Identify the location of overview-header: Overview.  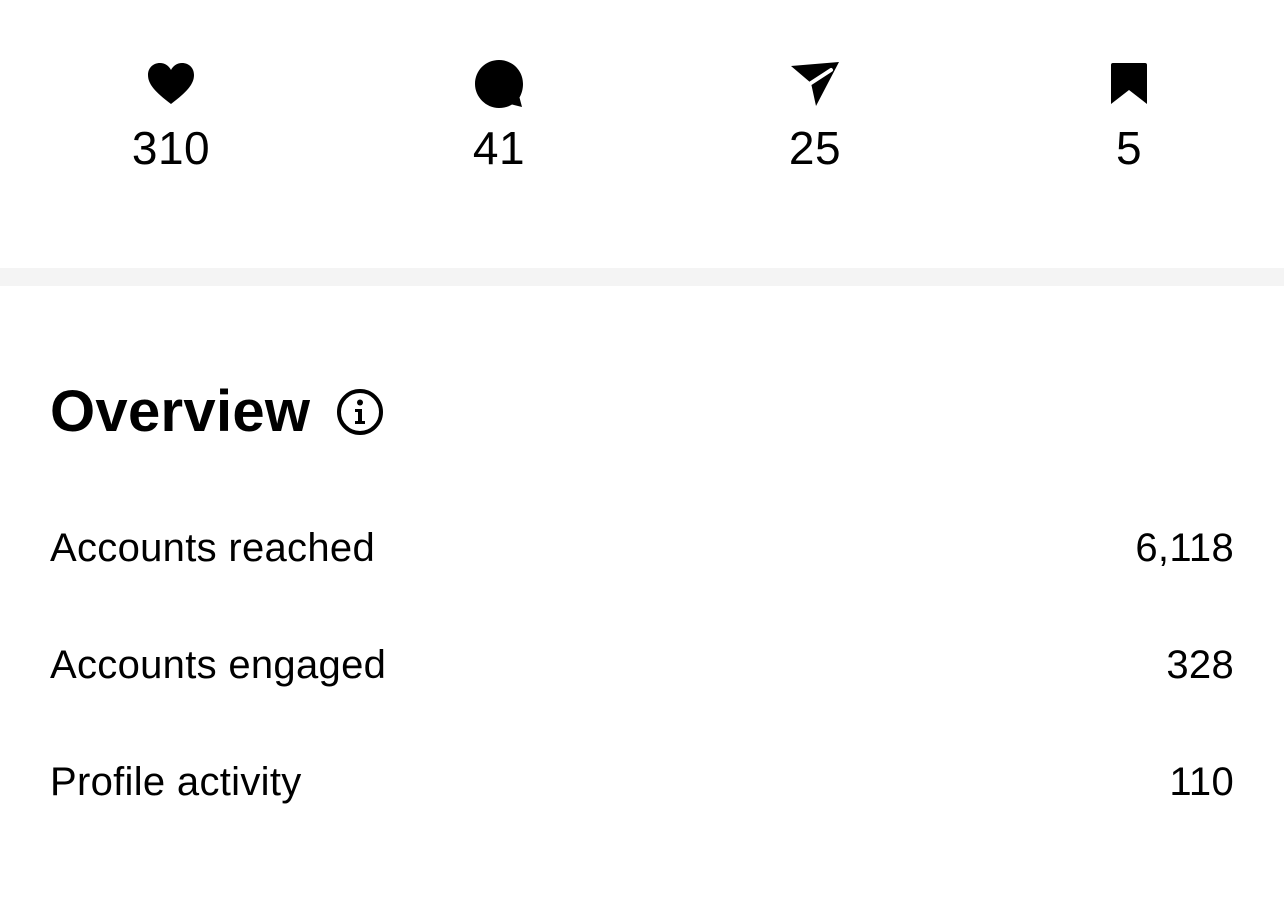
(217, 412).